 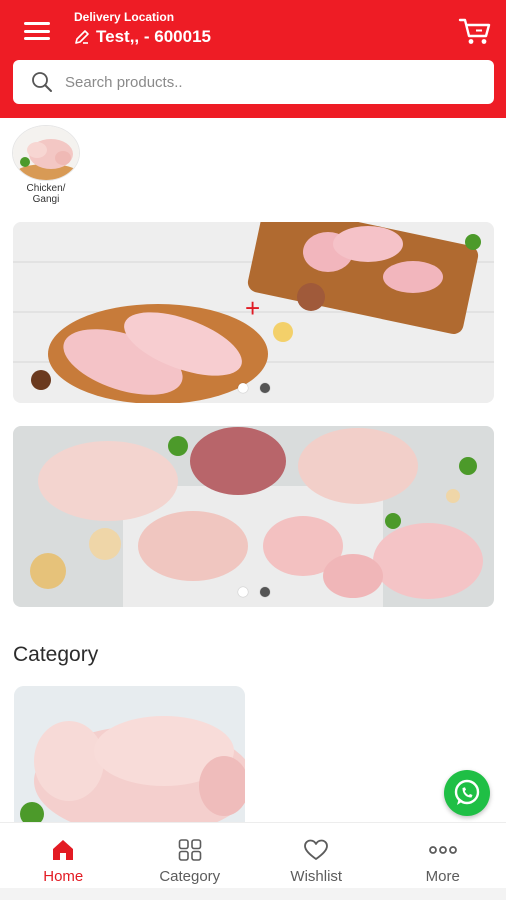 What do you see at coordinates (442, 876) in the screenshot?
I see `nav-more-label: More` at bounding box center [442, 876].